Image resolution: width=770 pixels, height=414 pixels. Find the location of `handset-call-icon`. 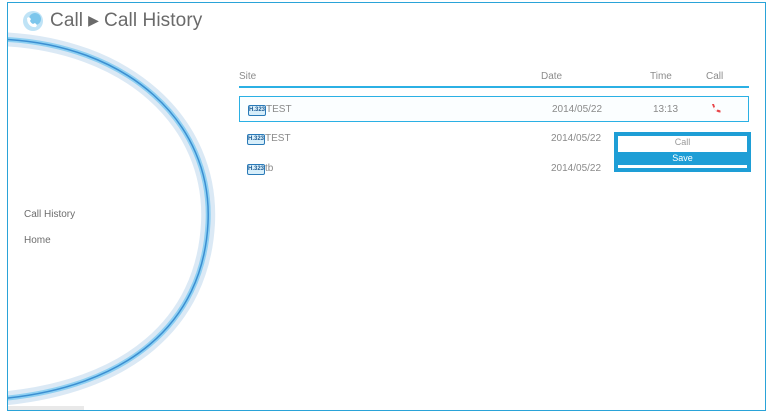

handset-call-icon is located at coordinates (716, 109).